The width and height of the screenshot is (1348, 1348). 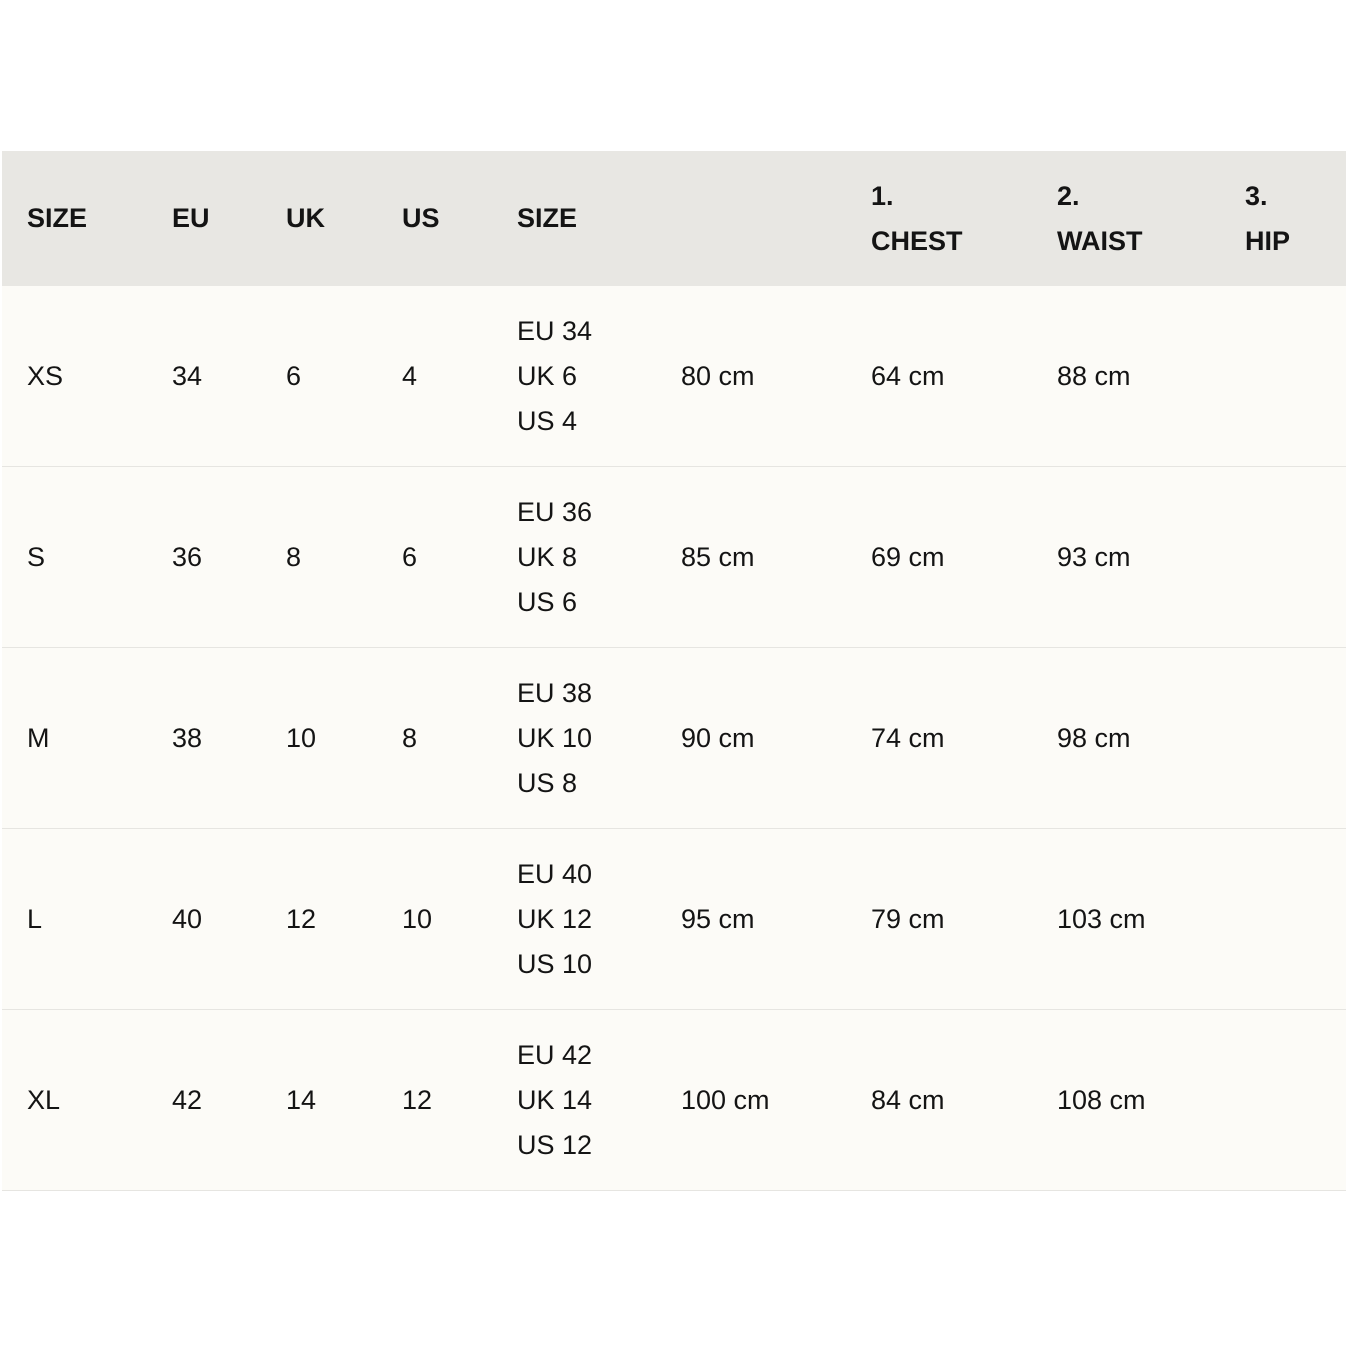 What do you see at coordinates (547, 218) in the screenshot?
I see `header-size-conversion: SIZE` at bounding box center [547, 218].